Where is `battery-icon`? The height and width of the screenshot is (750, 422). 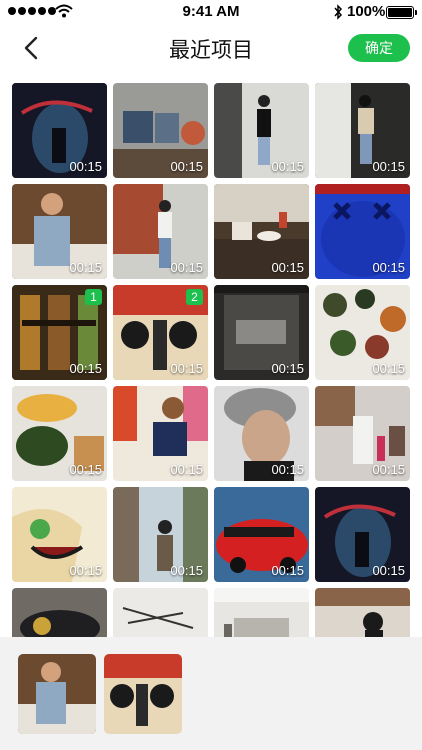
battery-icon is located at coordinates (401, 12).